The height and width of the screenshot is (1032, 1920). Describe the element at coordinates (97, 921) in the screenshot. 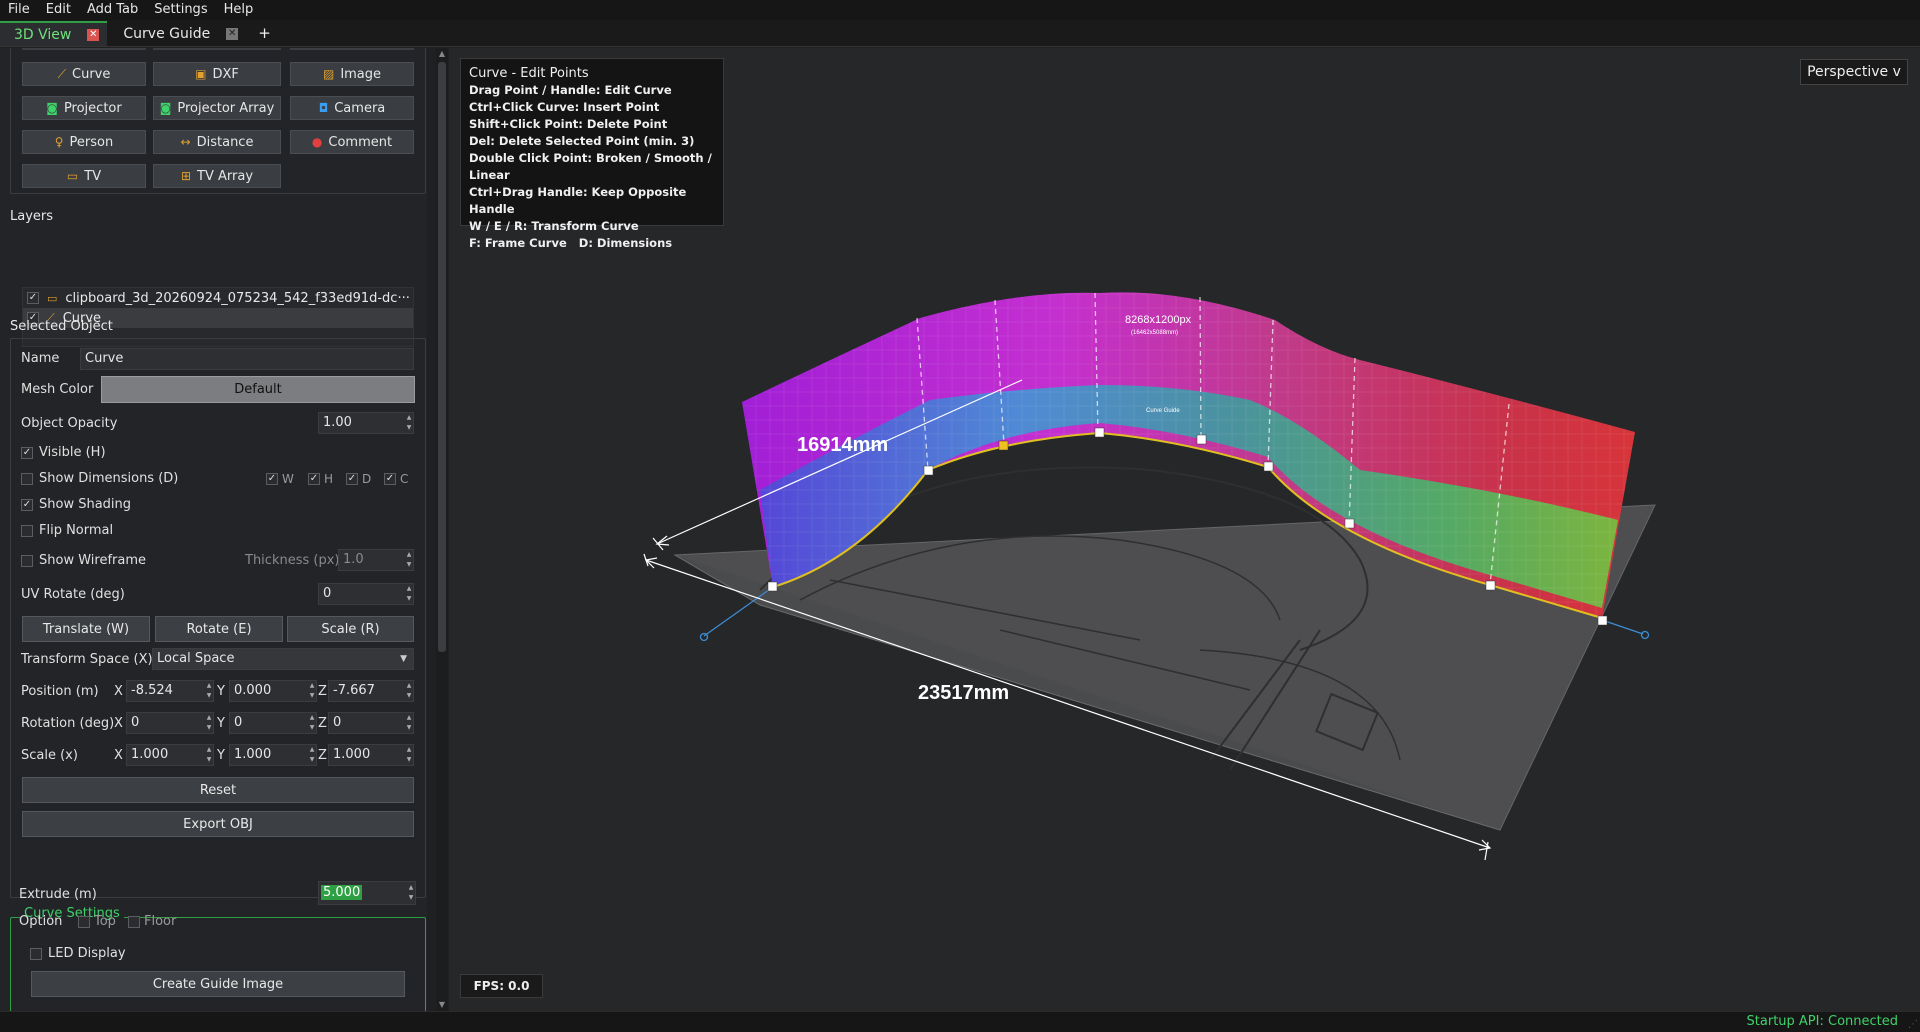

I see `top-checkbox: Top` at that location.